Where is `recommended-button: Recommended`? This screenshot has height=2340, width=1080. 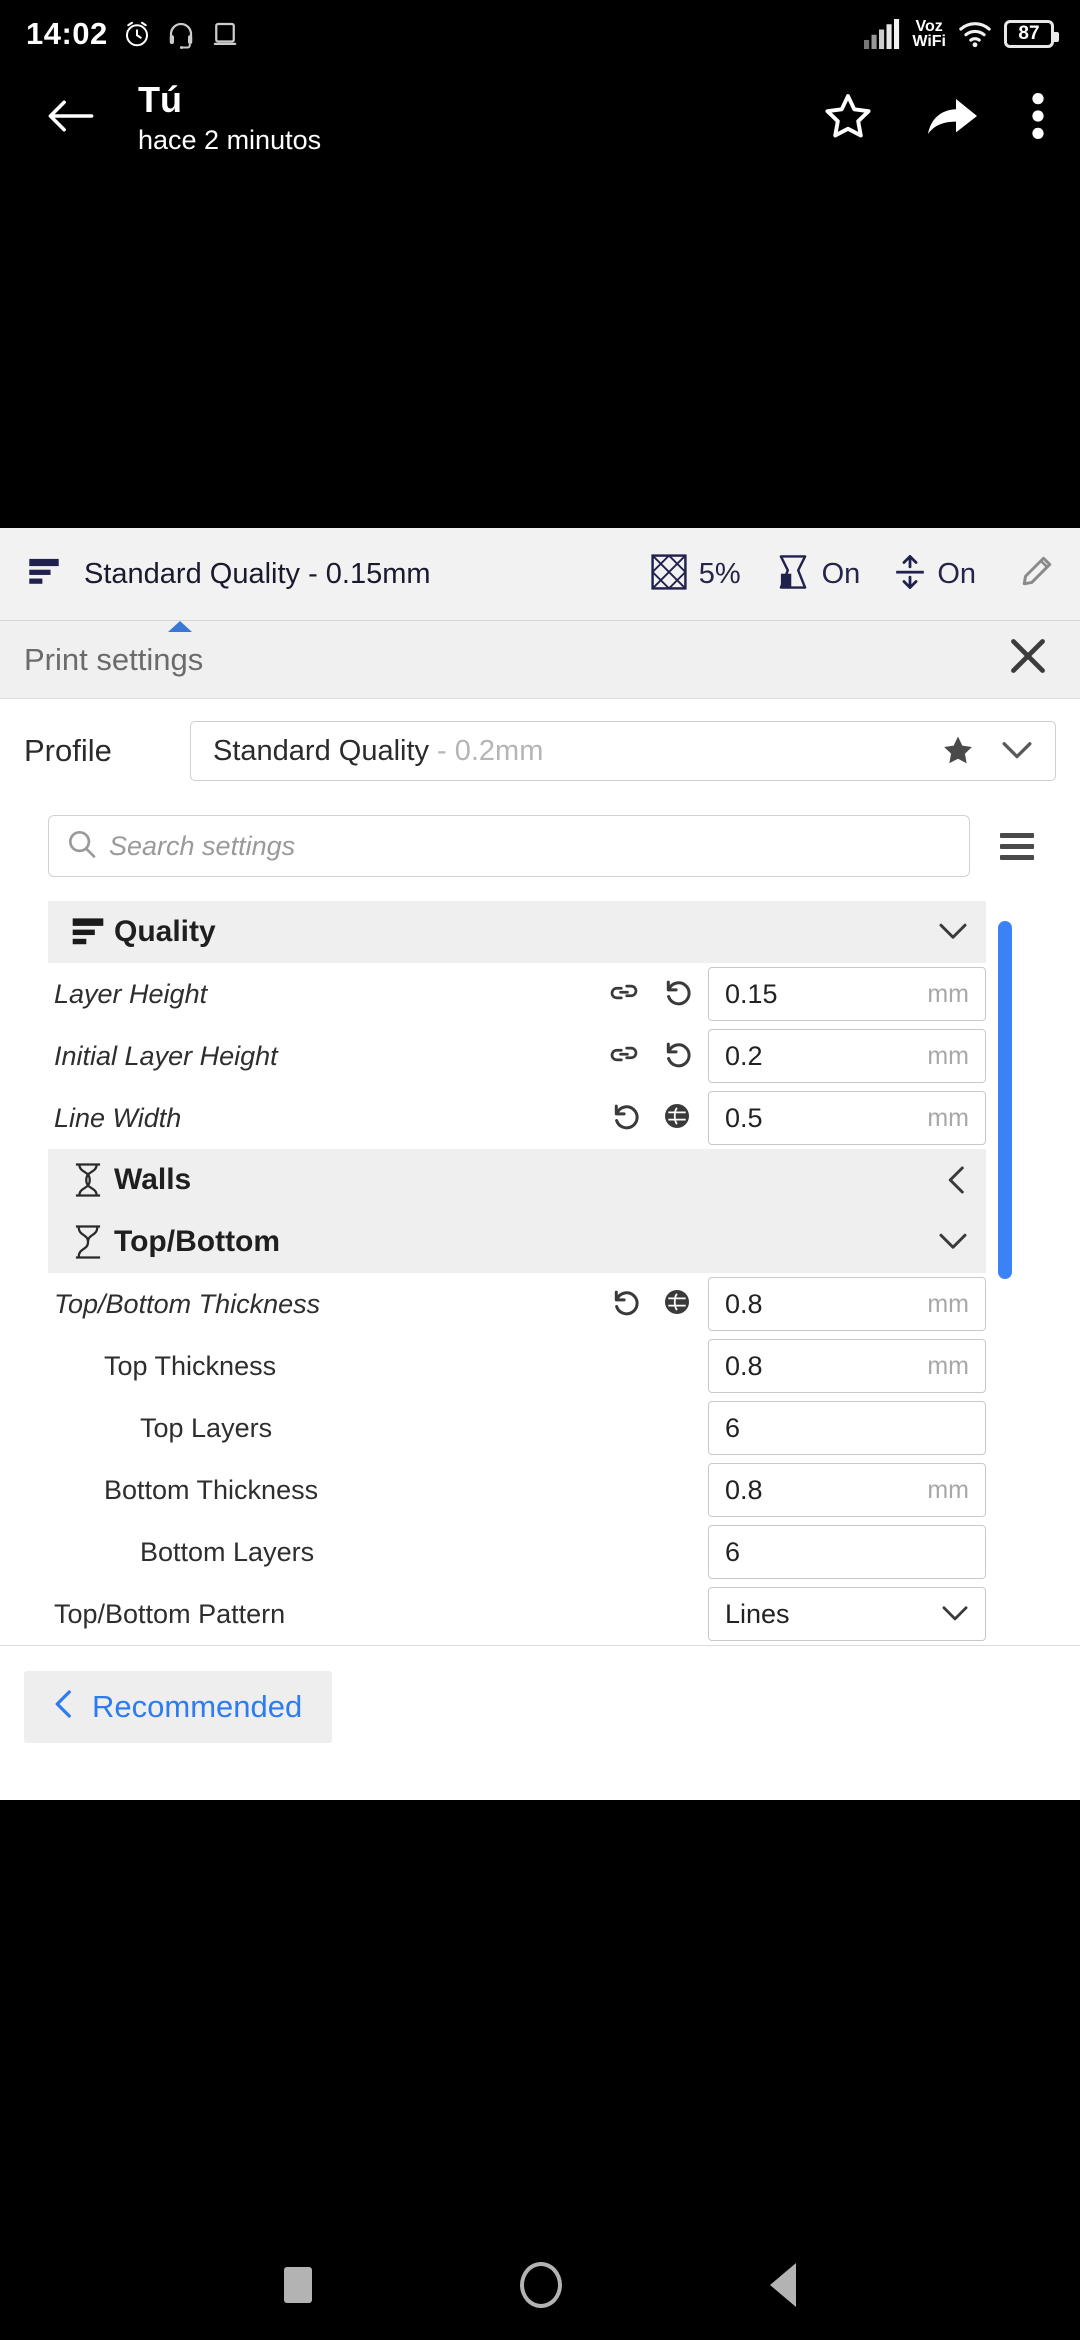
recommended-button: Recommended is located at coordinates (178, 1706).